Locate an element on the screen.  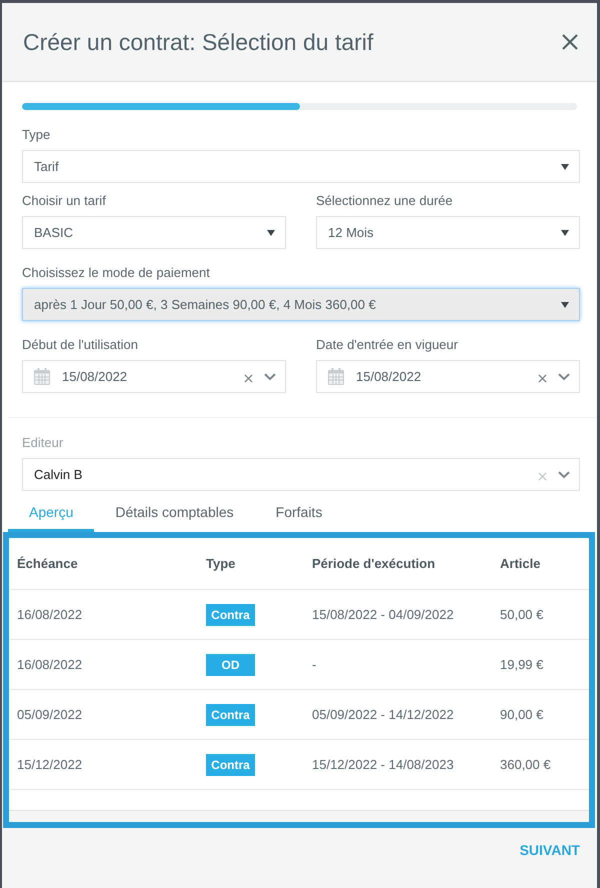
table-cell: 05/09/2022 - 14/12/2022 is located at coordinates (398, 715).